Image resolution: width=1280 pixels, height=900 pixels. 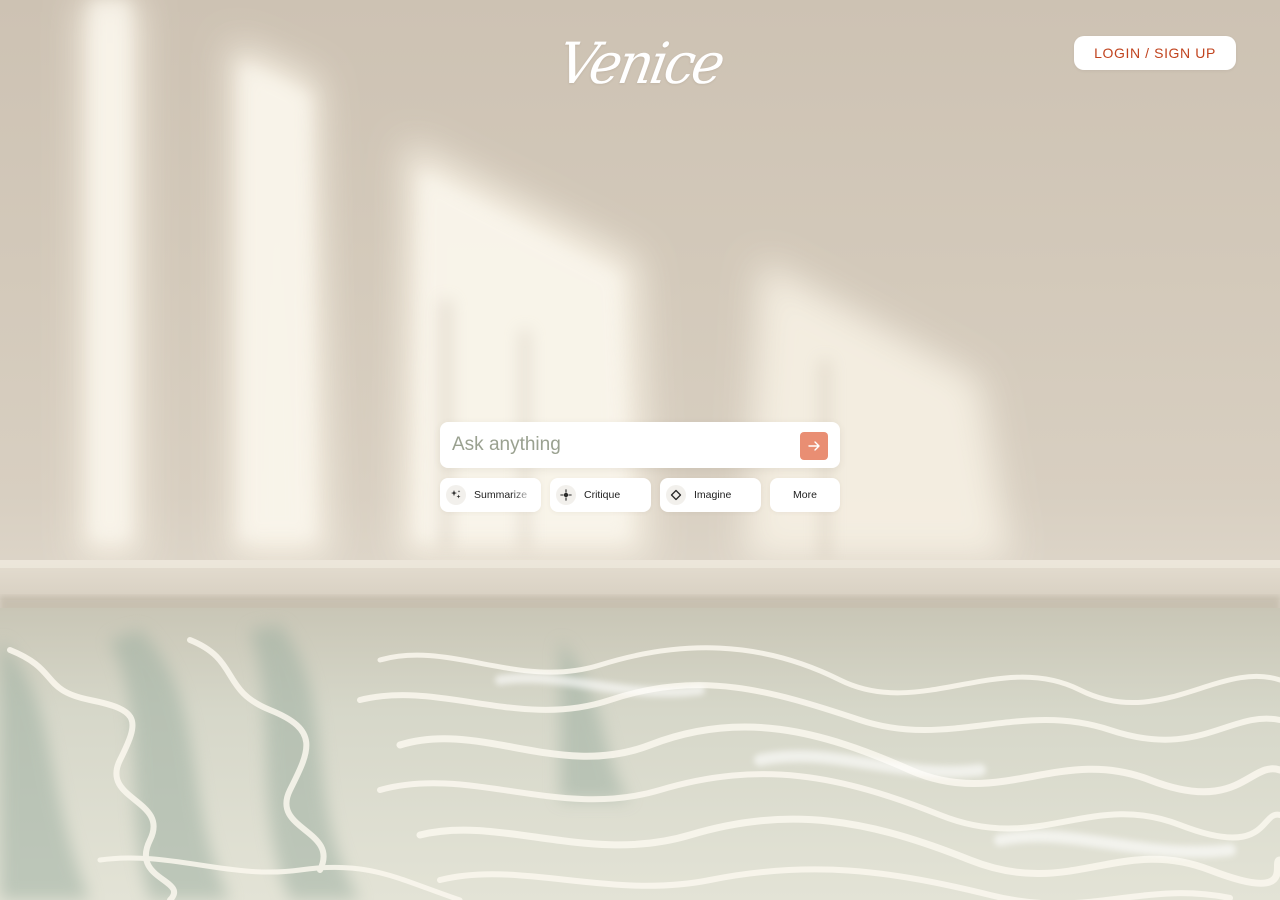 What do you see at coordinates (1155, 53) in the screenshot?
I see `login-signup-button: LOGIN / SIGN UP` at bounding box center [1155, 53].